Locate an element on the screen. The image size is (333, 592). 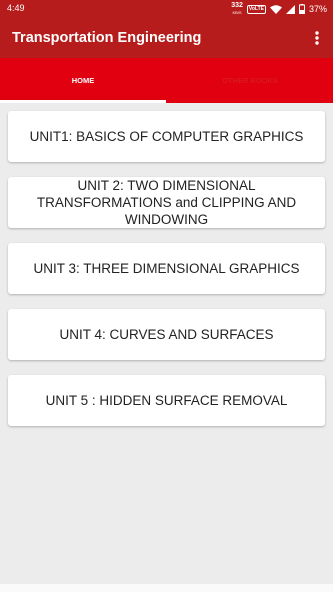
unit-card-title: UNIT 3: THREE DIMENSIONAL GRAPHICS is located at coordinates (166, 268).